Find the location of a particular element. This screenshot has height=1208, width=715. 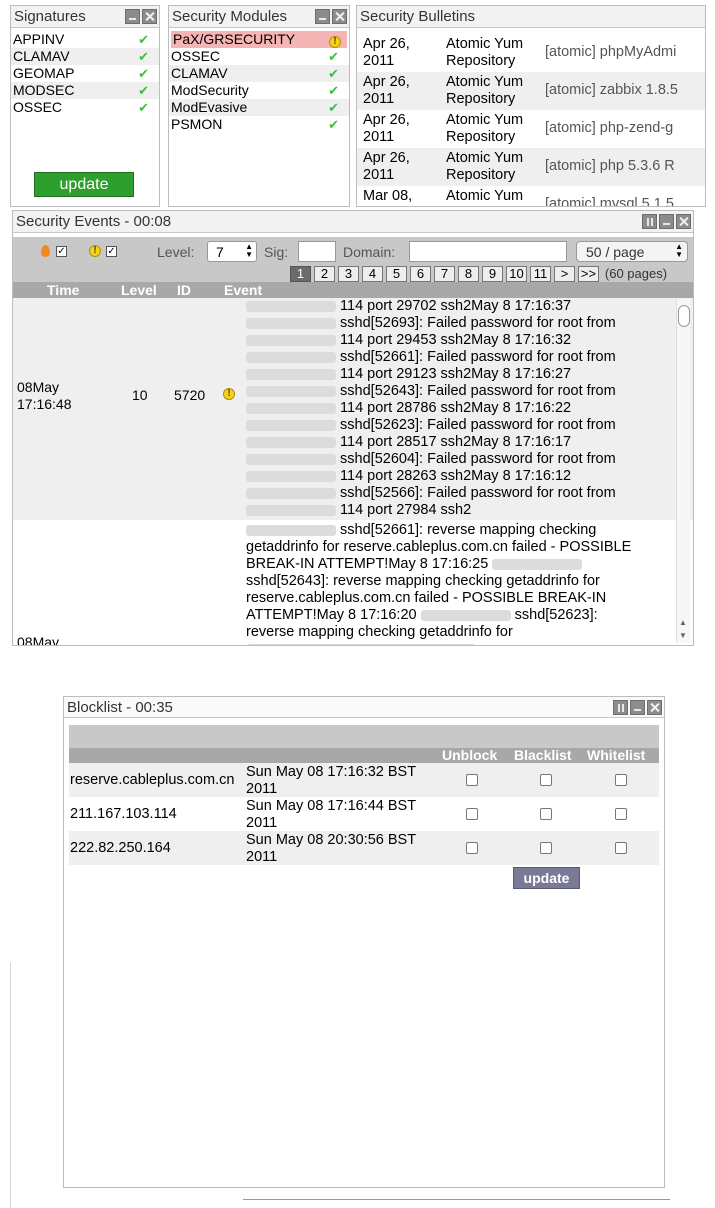

next-page-button: > is located at coordinates (564, 274).